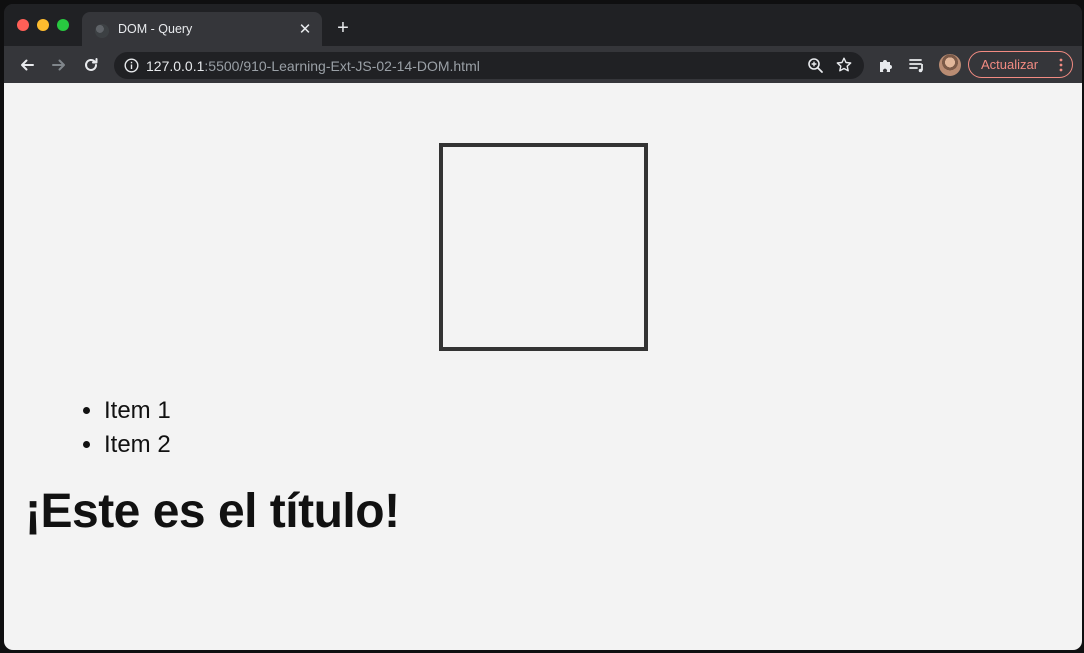  What do you see at coordinates (844, 65) in the screenshot?
I see `star-icon` at bounding box center [844, 65].